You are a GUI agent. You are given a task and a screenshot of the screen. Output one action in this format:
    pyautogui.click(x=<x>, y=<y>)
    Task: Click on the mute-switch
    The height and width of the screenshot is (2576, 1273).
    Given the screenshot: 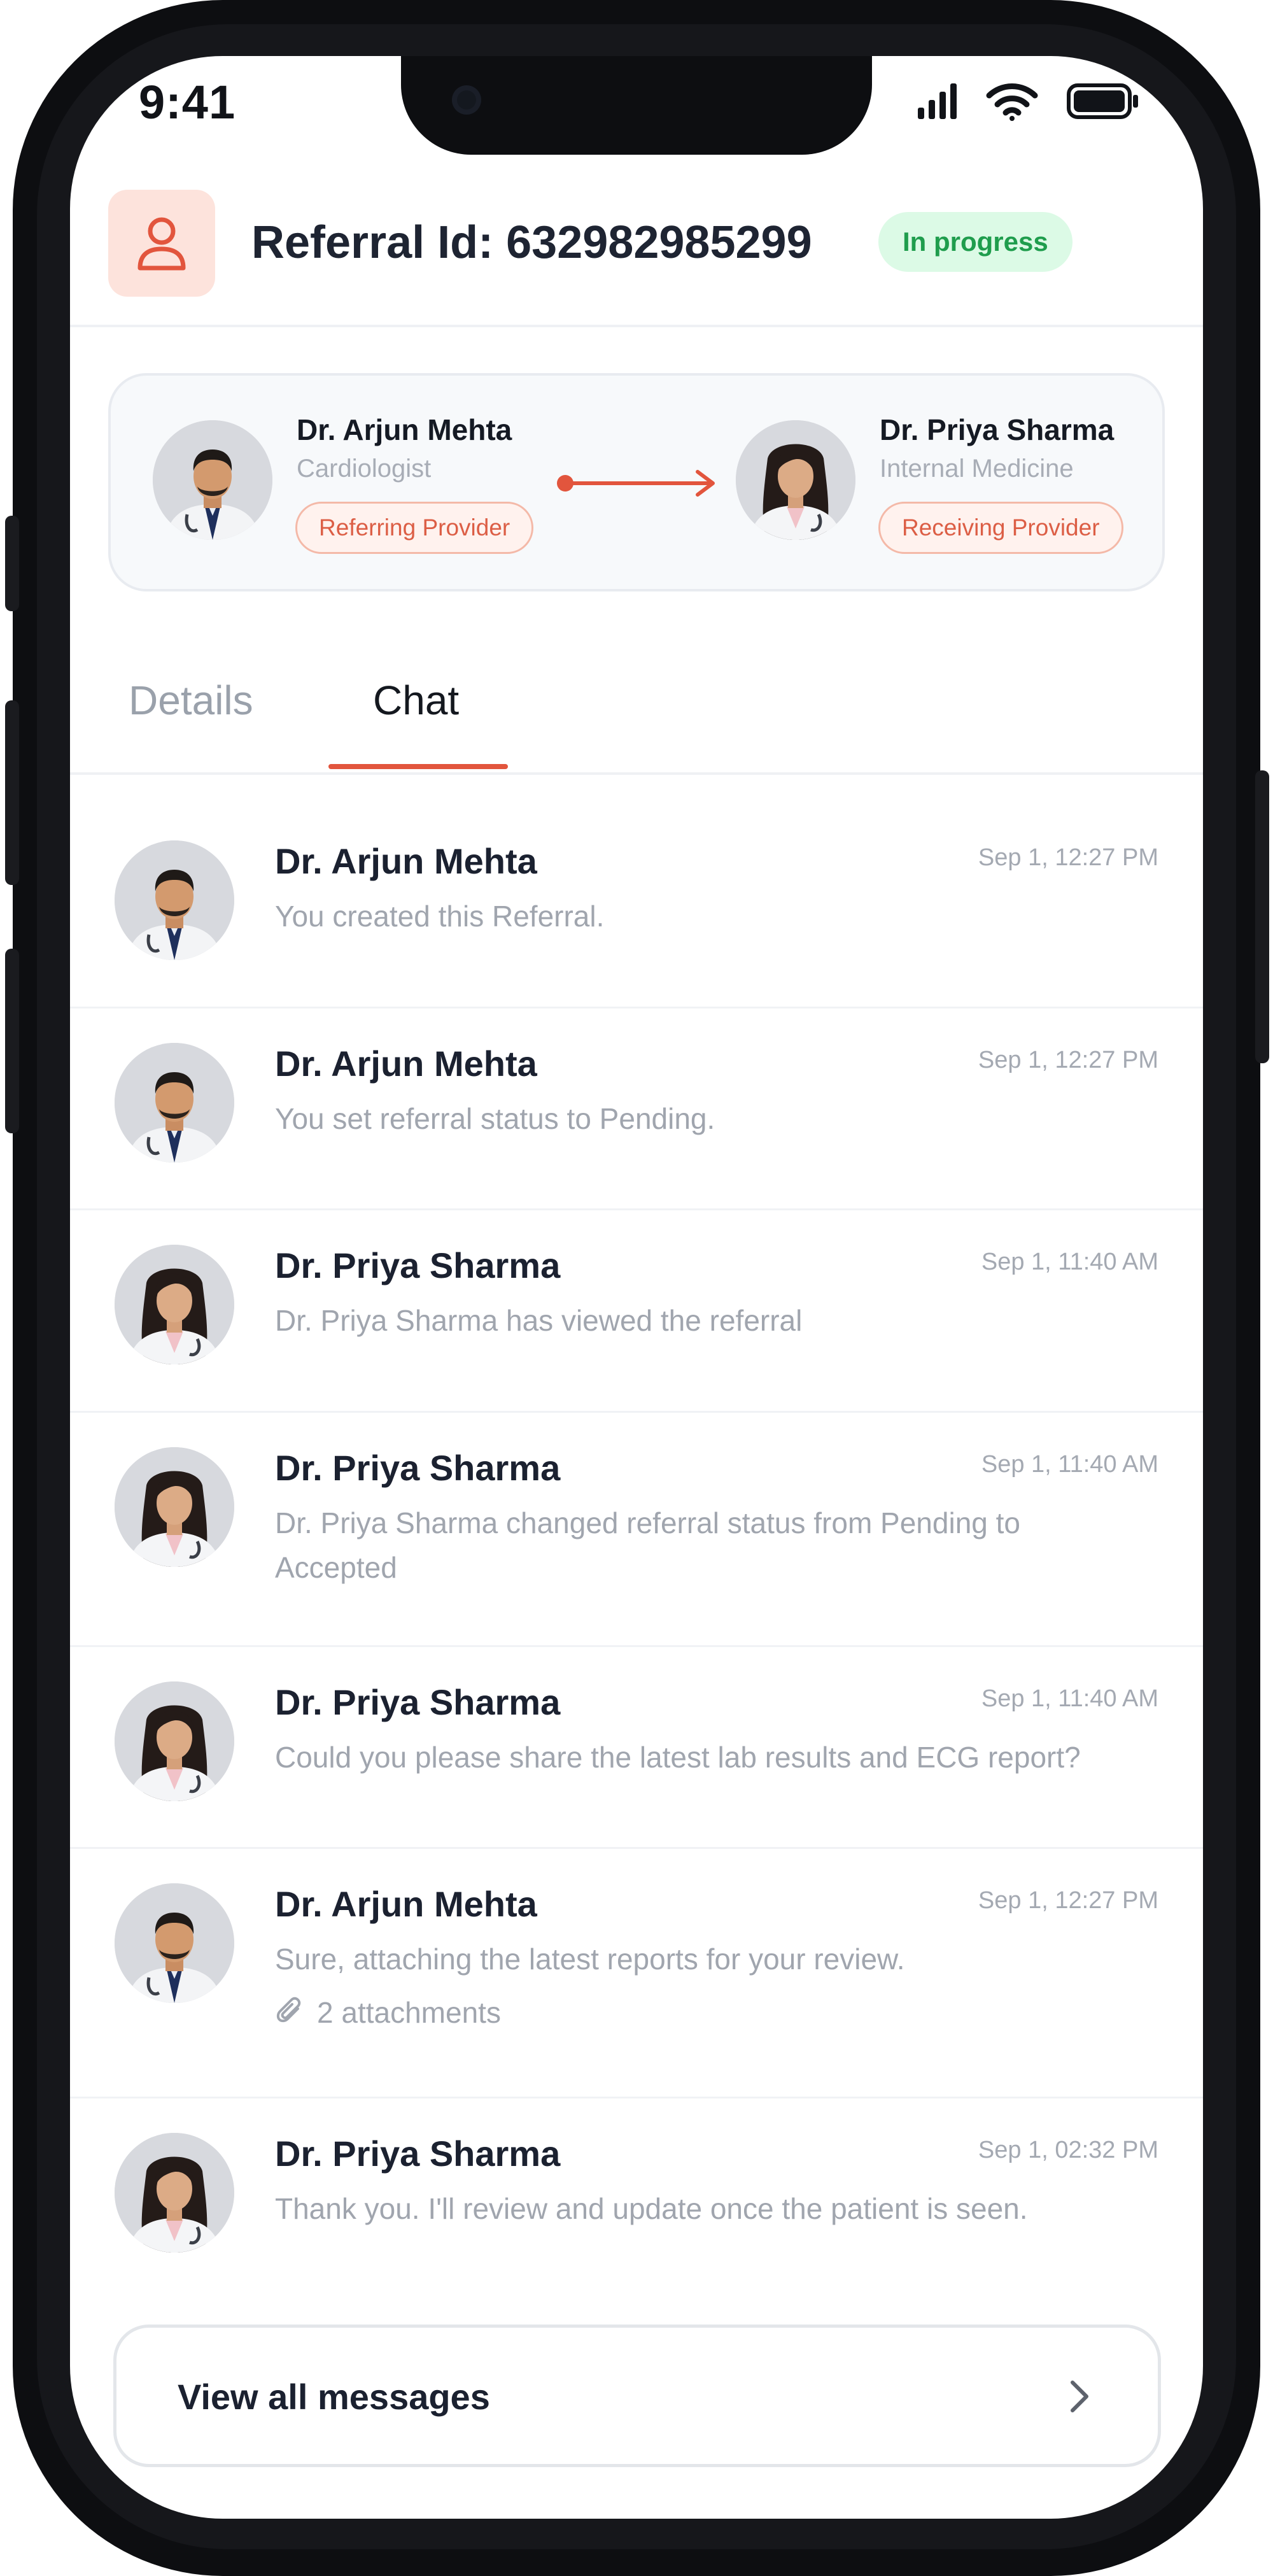 What is the action you would take?
    pyautogui.click(x=12, y=563)
    